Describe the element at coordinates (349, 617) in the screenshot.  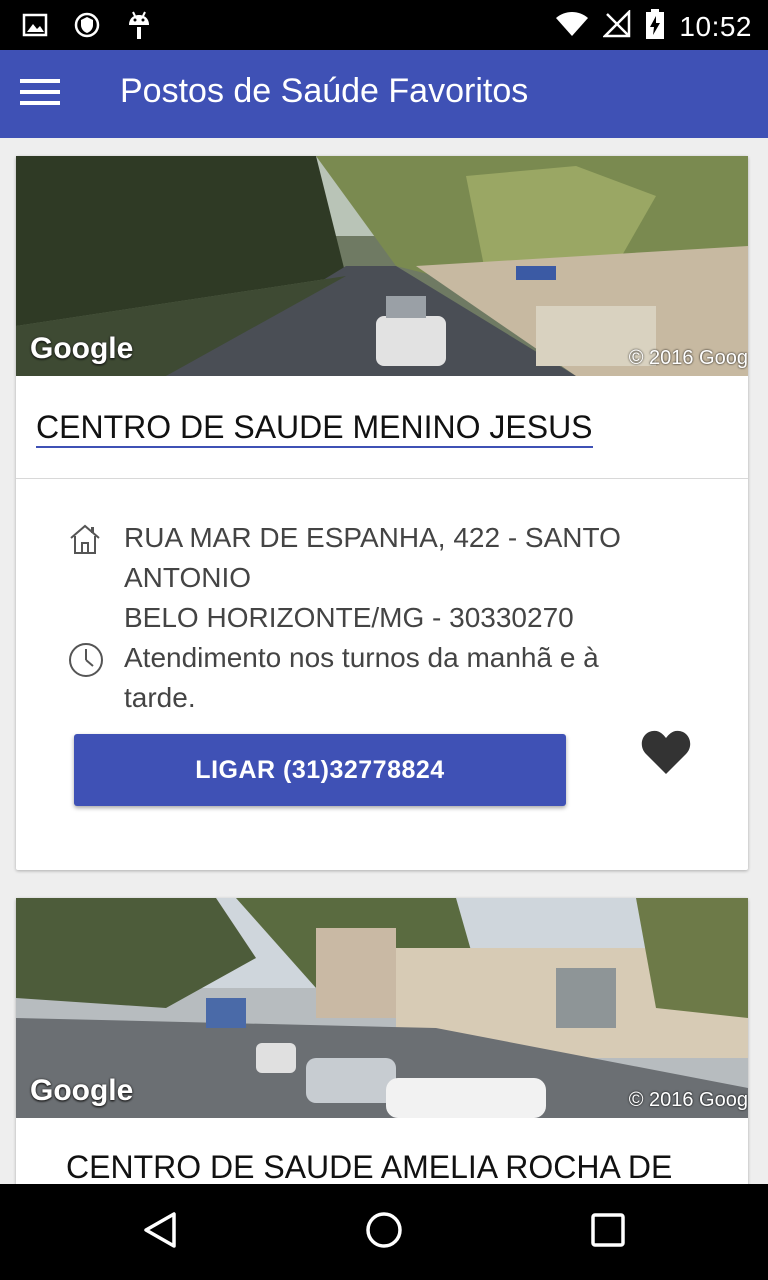
I see `address-line-3: BELO HORIZONTE/MG - 30330270` at that location.